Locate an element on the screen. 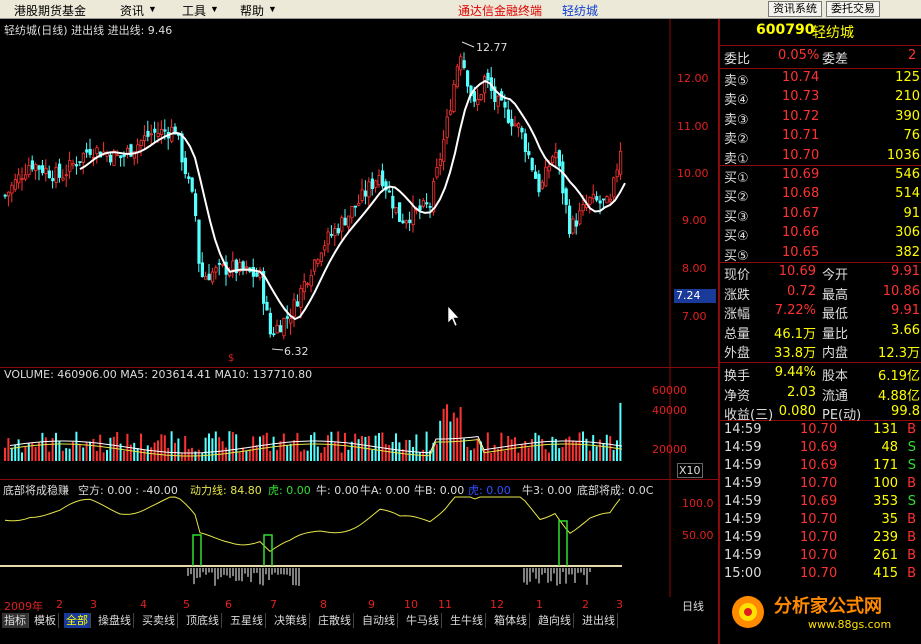 The height and width of the screenshot is (644, 921). level-price: 10.65 is located at coordinates (801, 252).